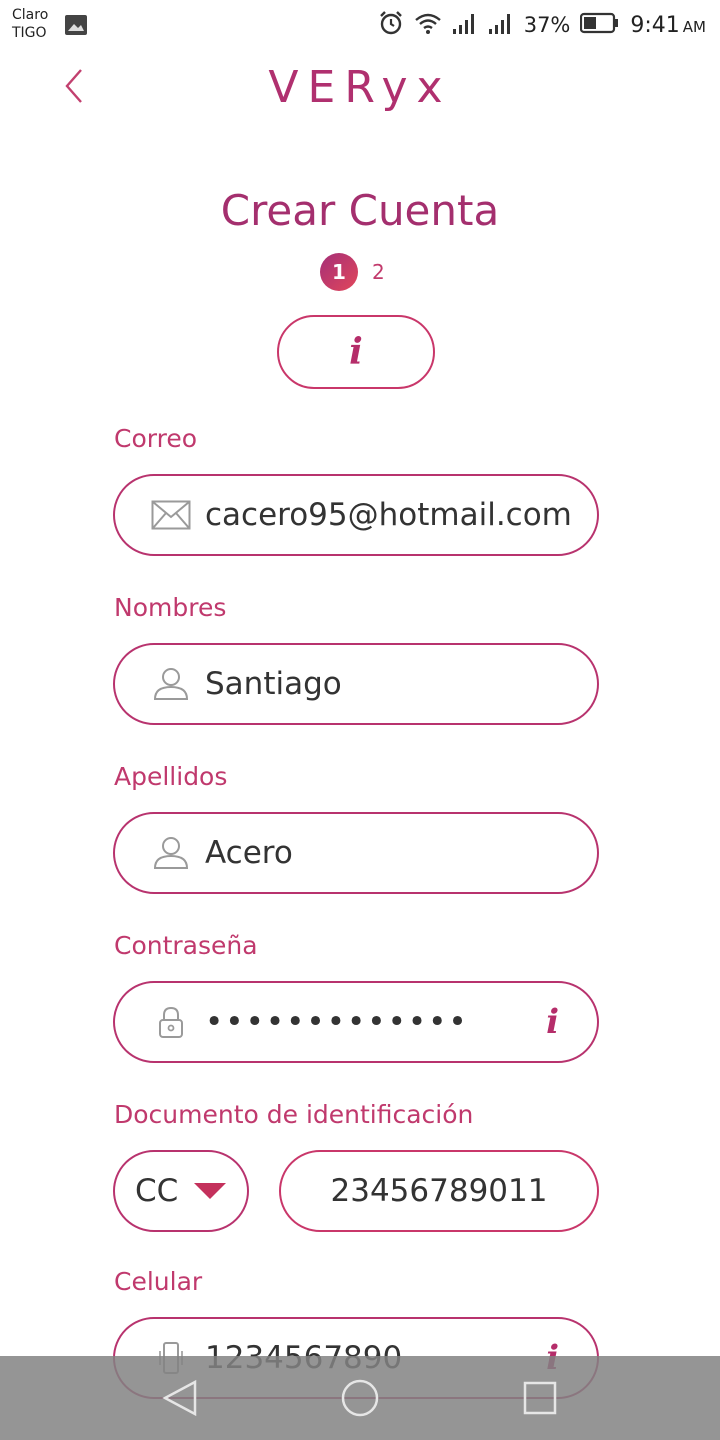  I want to click on document-number-value: 23456789011, so click(439, 1191).